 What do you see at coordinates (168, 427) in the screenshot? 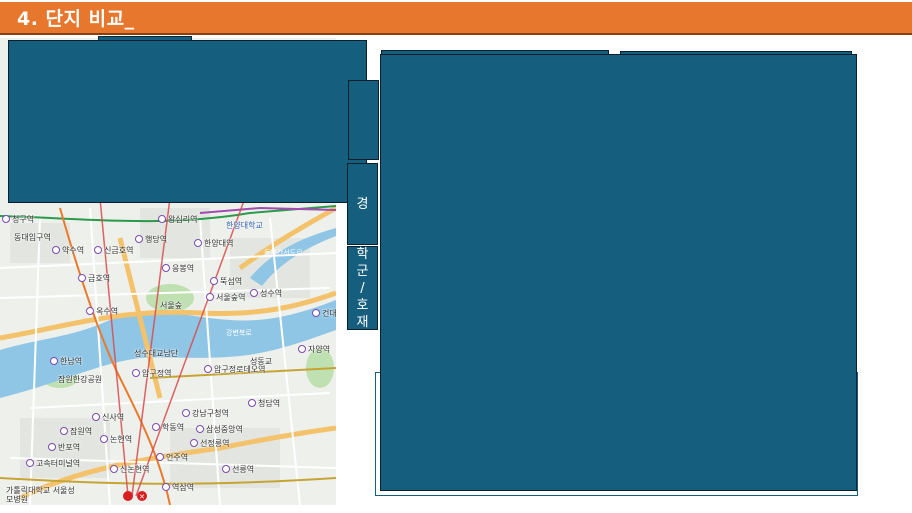
I see `map-label: 학동역` at bounding box center [168, 427].